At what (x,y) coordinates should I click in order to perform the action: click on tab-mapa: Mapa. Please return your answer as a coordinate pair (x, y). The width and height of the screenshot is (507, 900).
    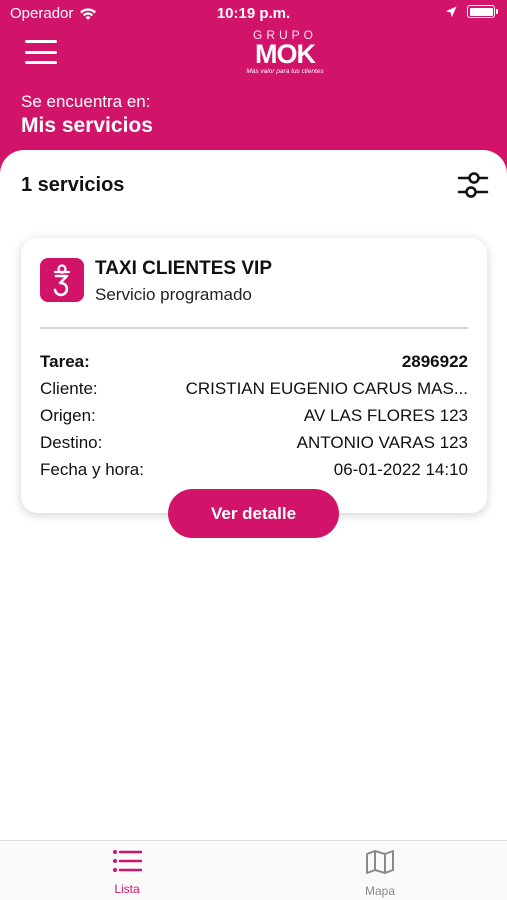
    Looking at the image, I should click on (380, 873).